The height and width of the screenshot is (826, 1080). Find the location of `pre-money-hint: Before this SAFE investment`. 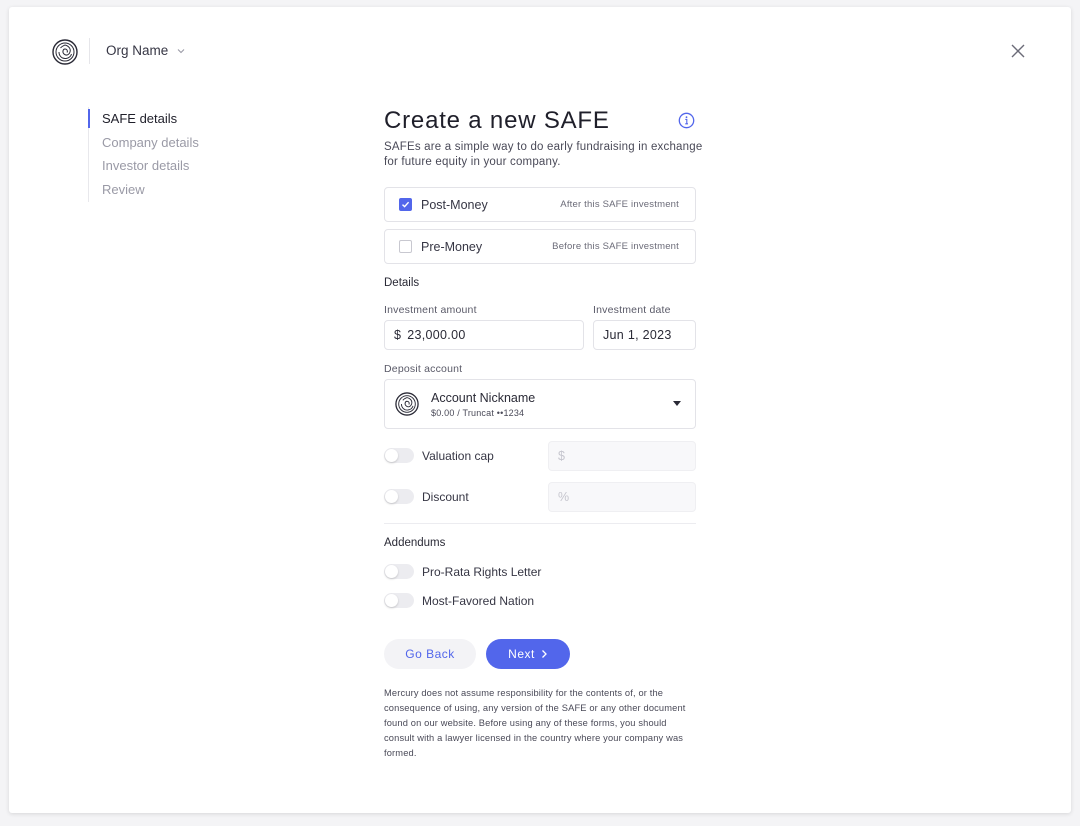

pre-money-hint: Before this SAFE investment is located at coordinates (615, 246).